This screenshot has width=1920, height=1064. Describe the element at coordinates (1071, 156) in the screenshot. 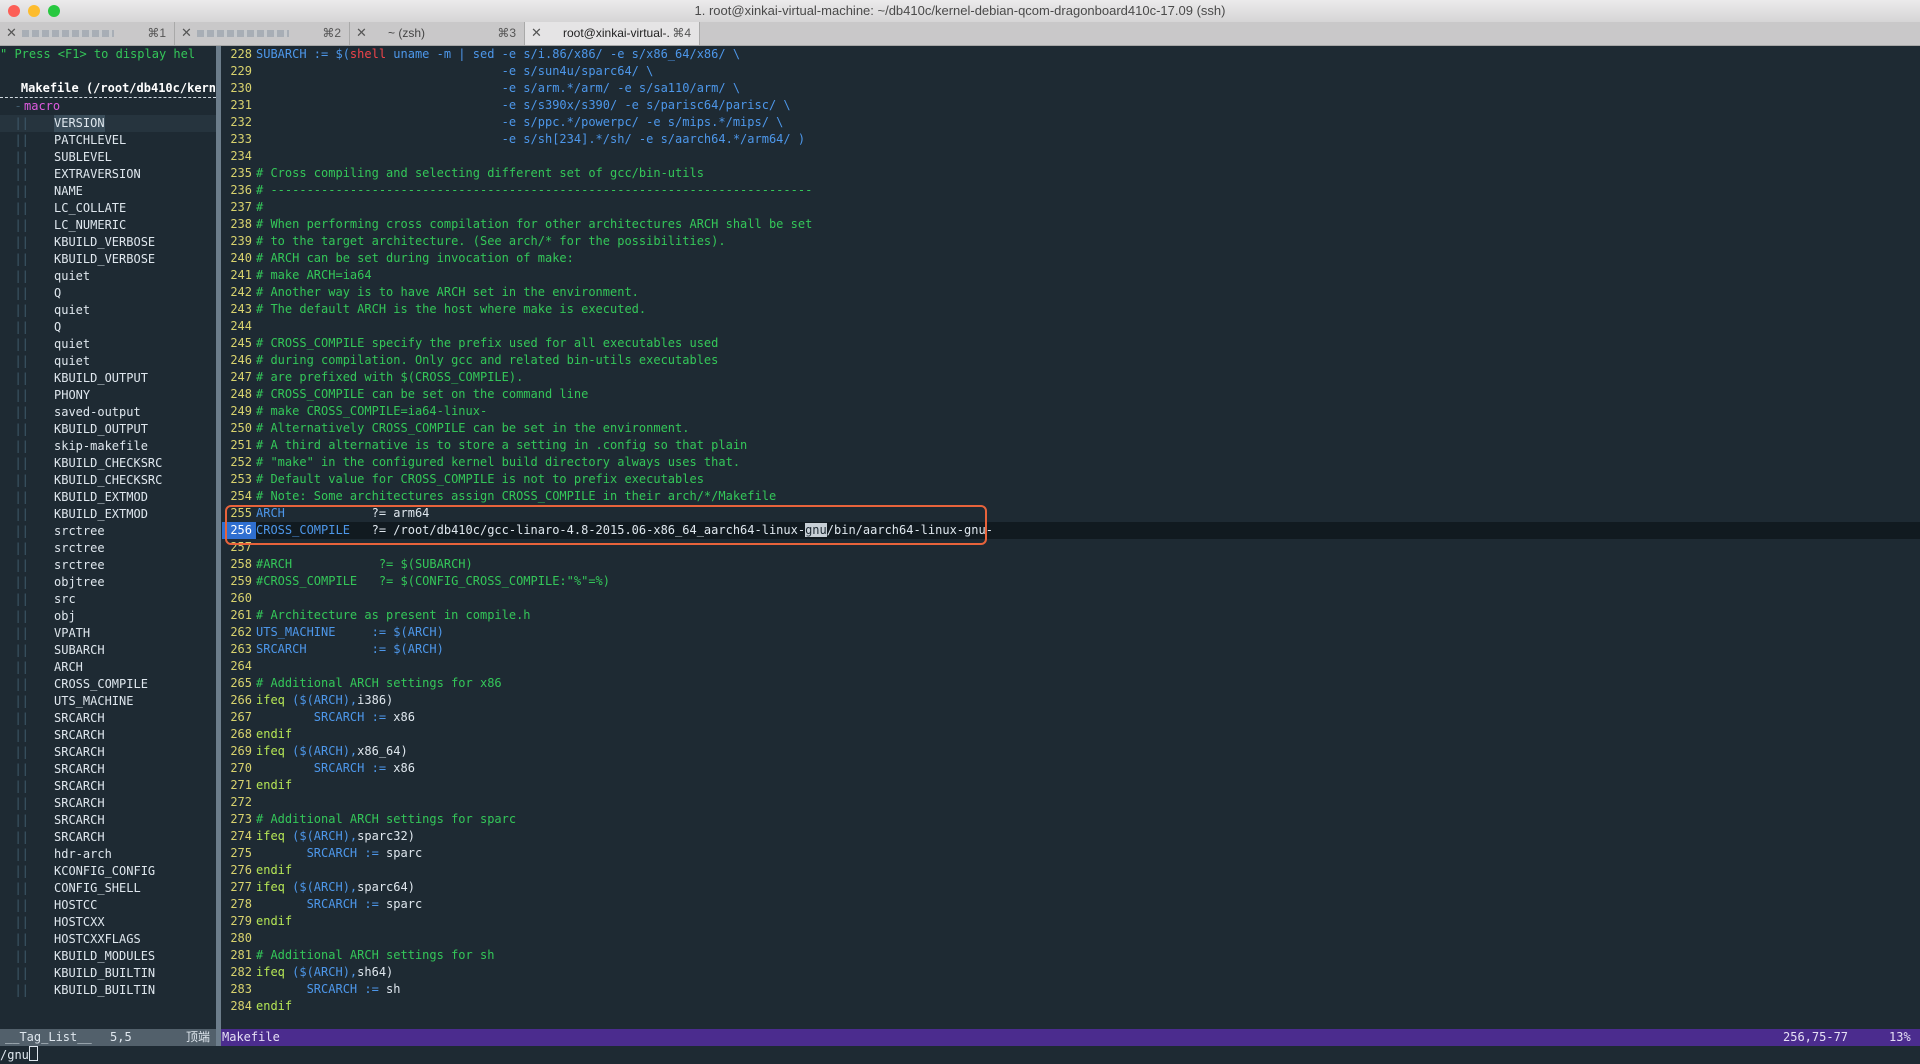

I see `code-line: 234` at that location.